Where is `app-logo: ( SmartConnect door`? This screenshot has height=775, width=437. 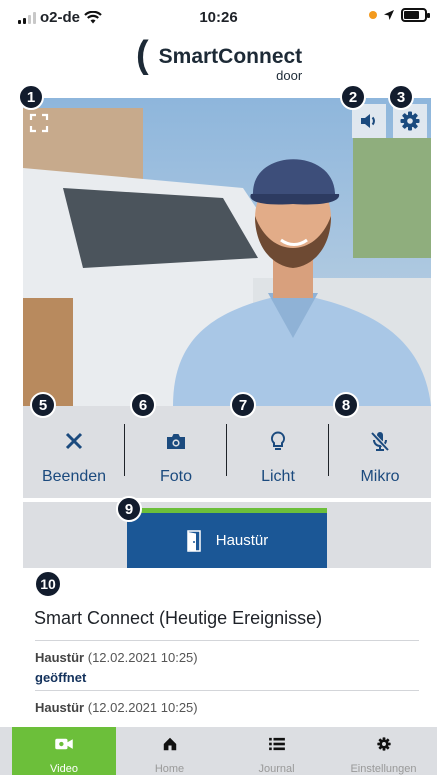
app-logo: ( SmartConnect door is located at coordinates (219, 60).